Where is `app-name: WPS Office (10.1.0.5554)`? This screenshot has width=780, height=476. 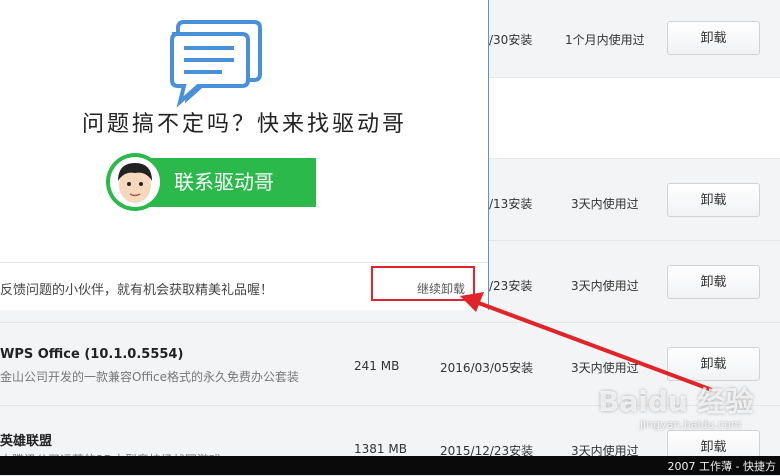
app-name: WPS Office (10.1.0.5554) is located at coordinates (92, 354).